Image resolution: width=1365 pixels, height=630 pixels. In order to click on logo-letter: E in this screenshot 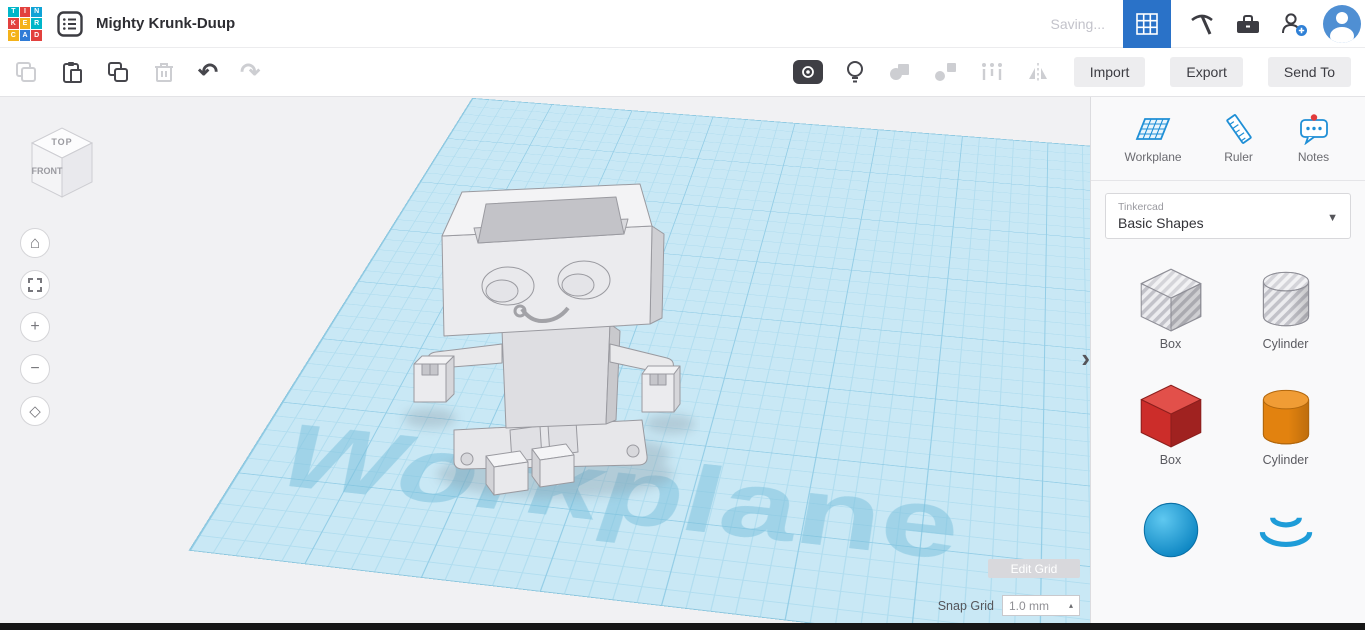, I will do `click(25, 23)`.